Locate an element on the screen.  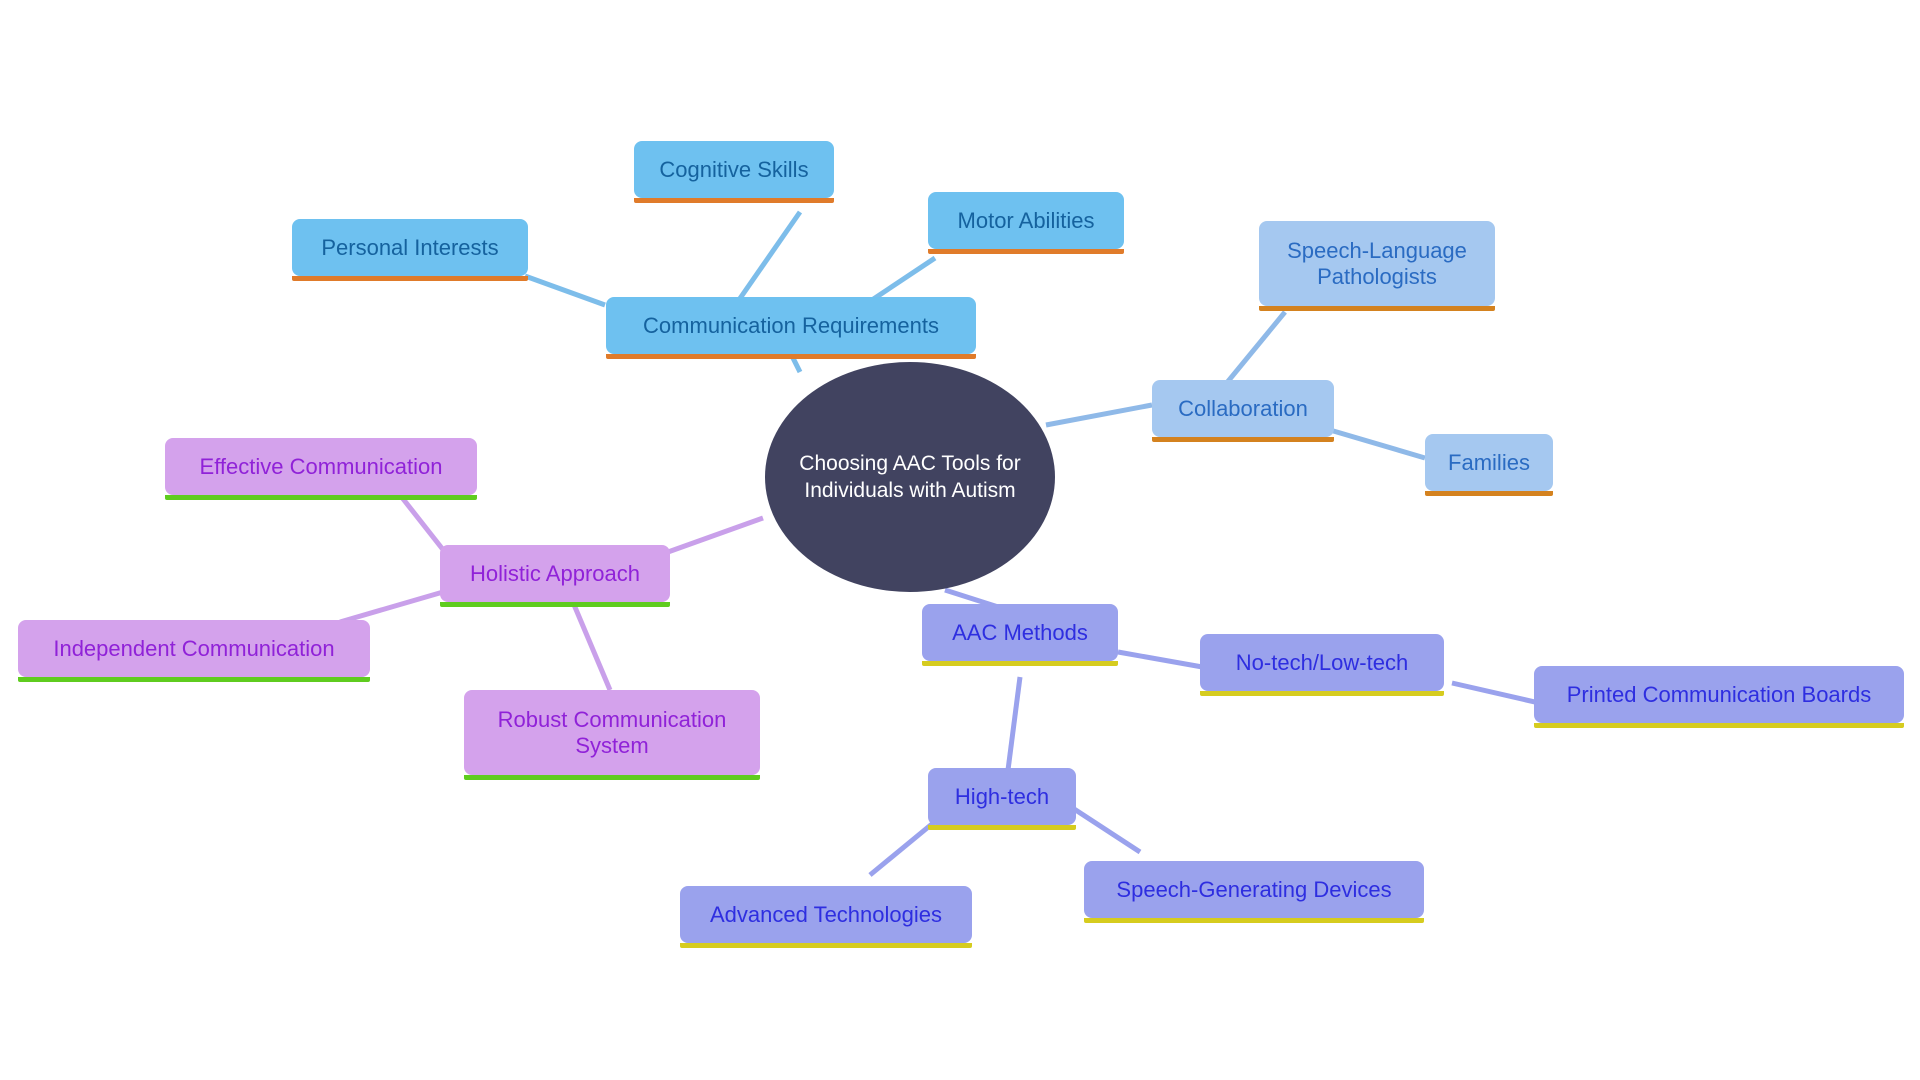
node-robust-communication-system: Robust Communication System is located at coordinates (612, 735).